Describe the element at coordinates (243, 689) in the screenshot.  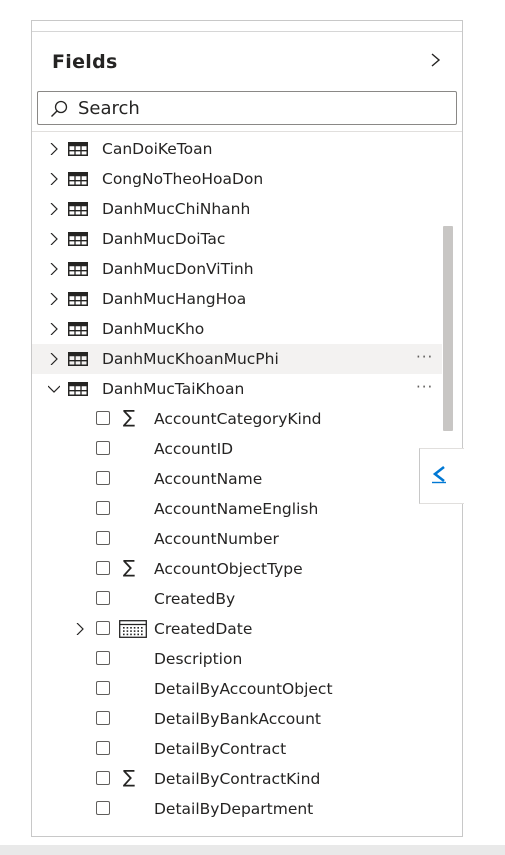
I see `field-name: DetailByAccountObject` at that location.